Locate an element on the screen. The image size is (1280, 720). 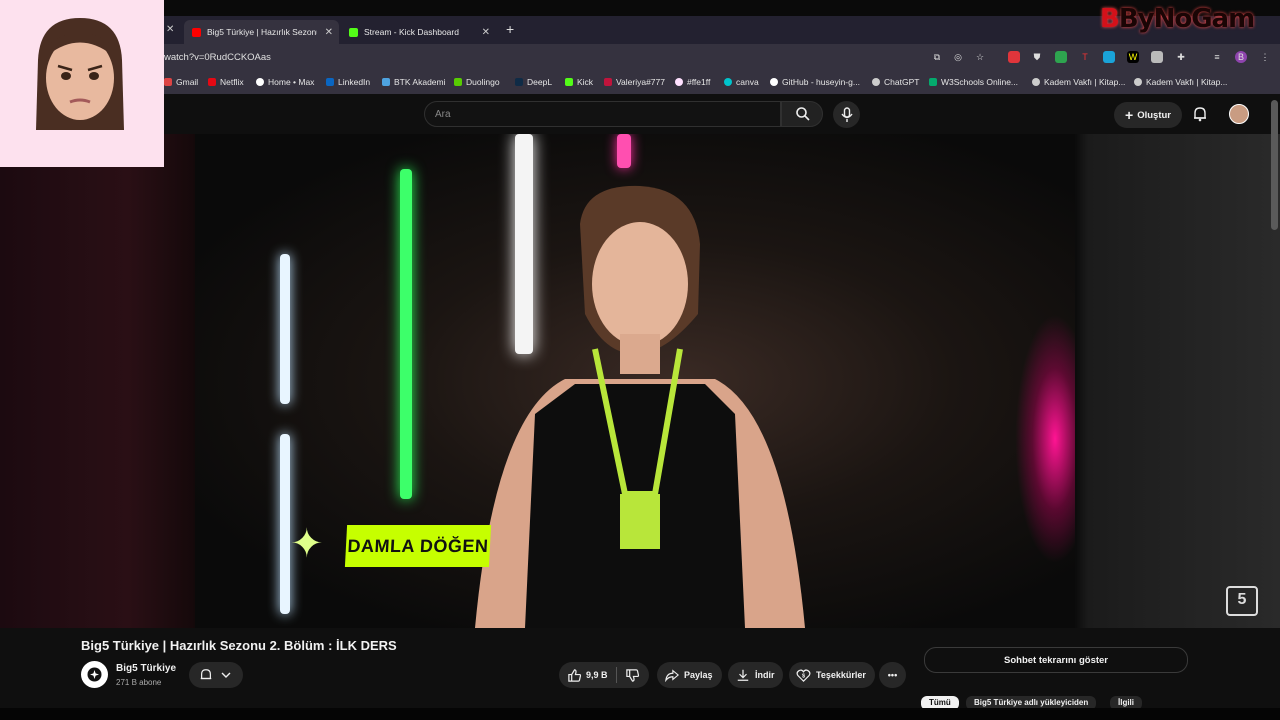
bookmark-duolingo: Duolingo is located at coordinates (477, 82).